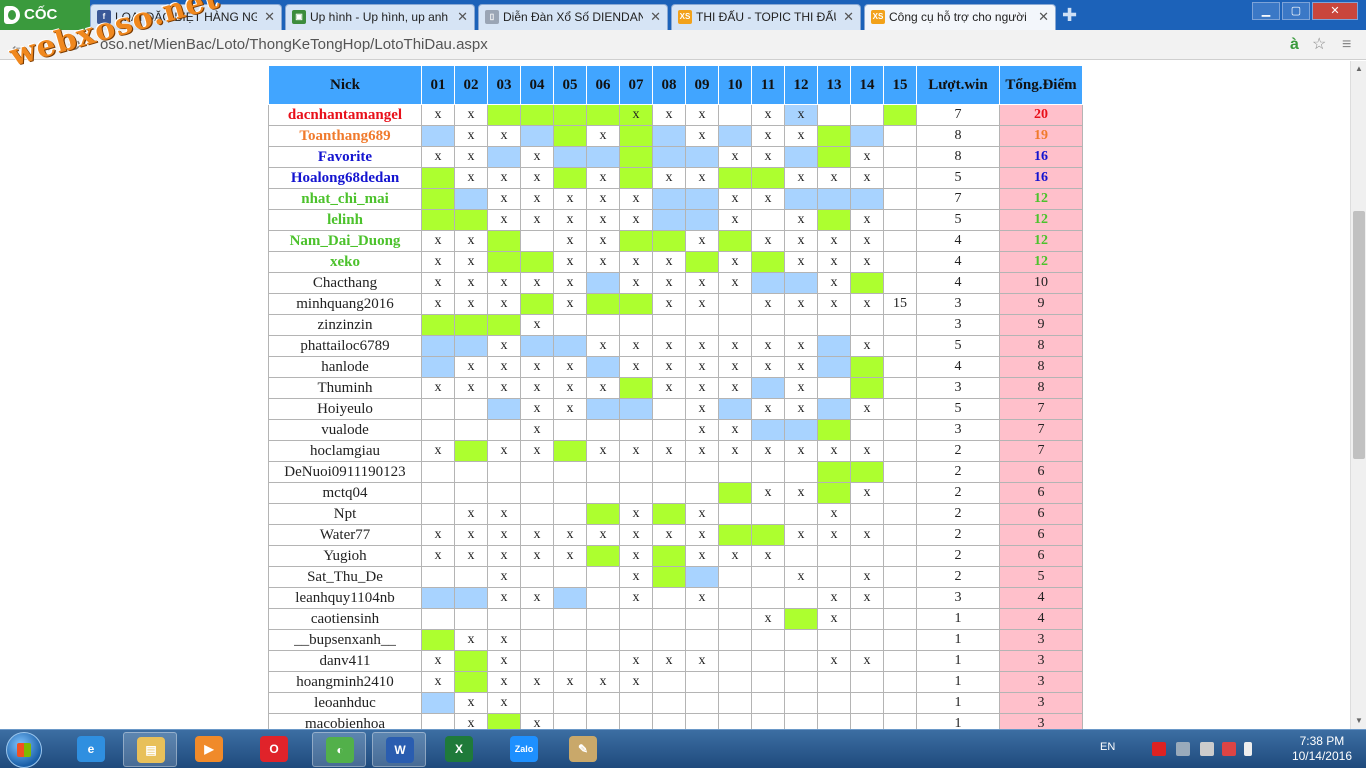  Describe the element at coordinates (274, 749) in the screenshot. I see `taskbar-app-button: O` at that location.